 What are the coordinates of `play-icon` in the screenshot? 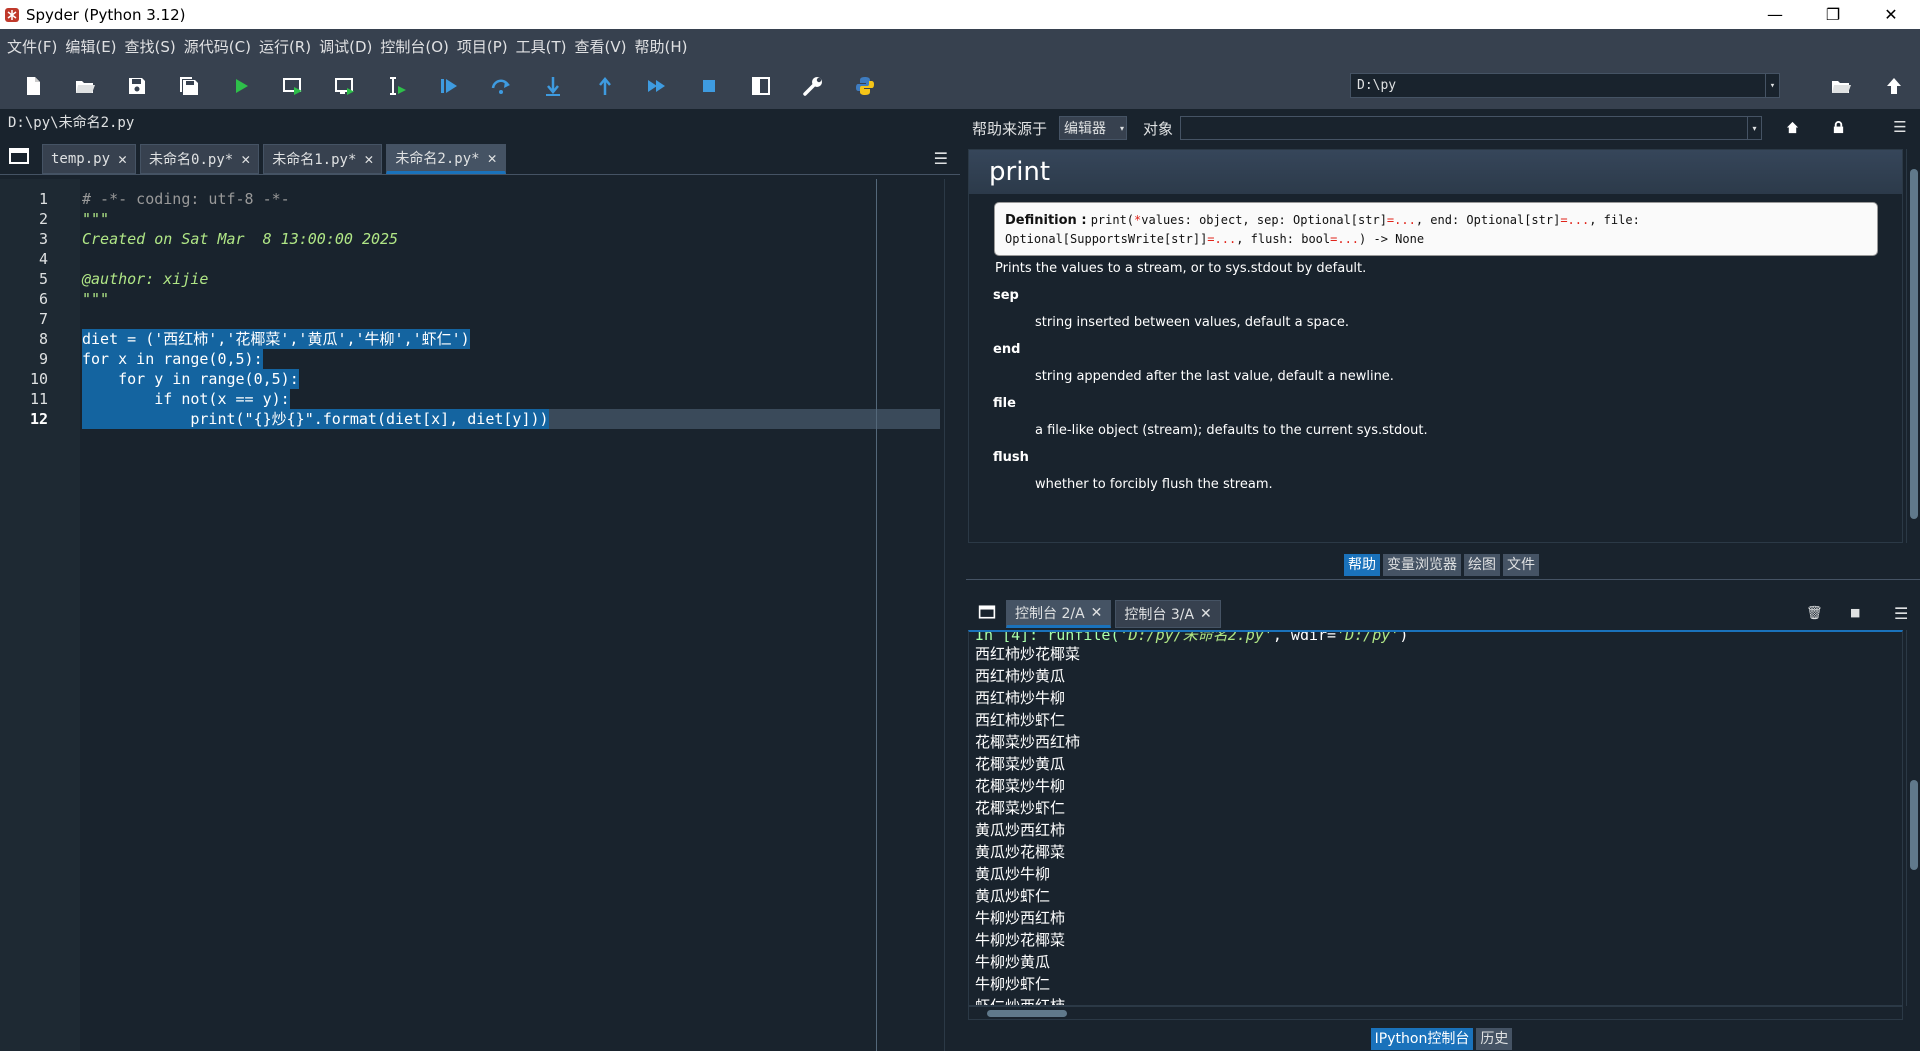 It's located at (242, 86).